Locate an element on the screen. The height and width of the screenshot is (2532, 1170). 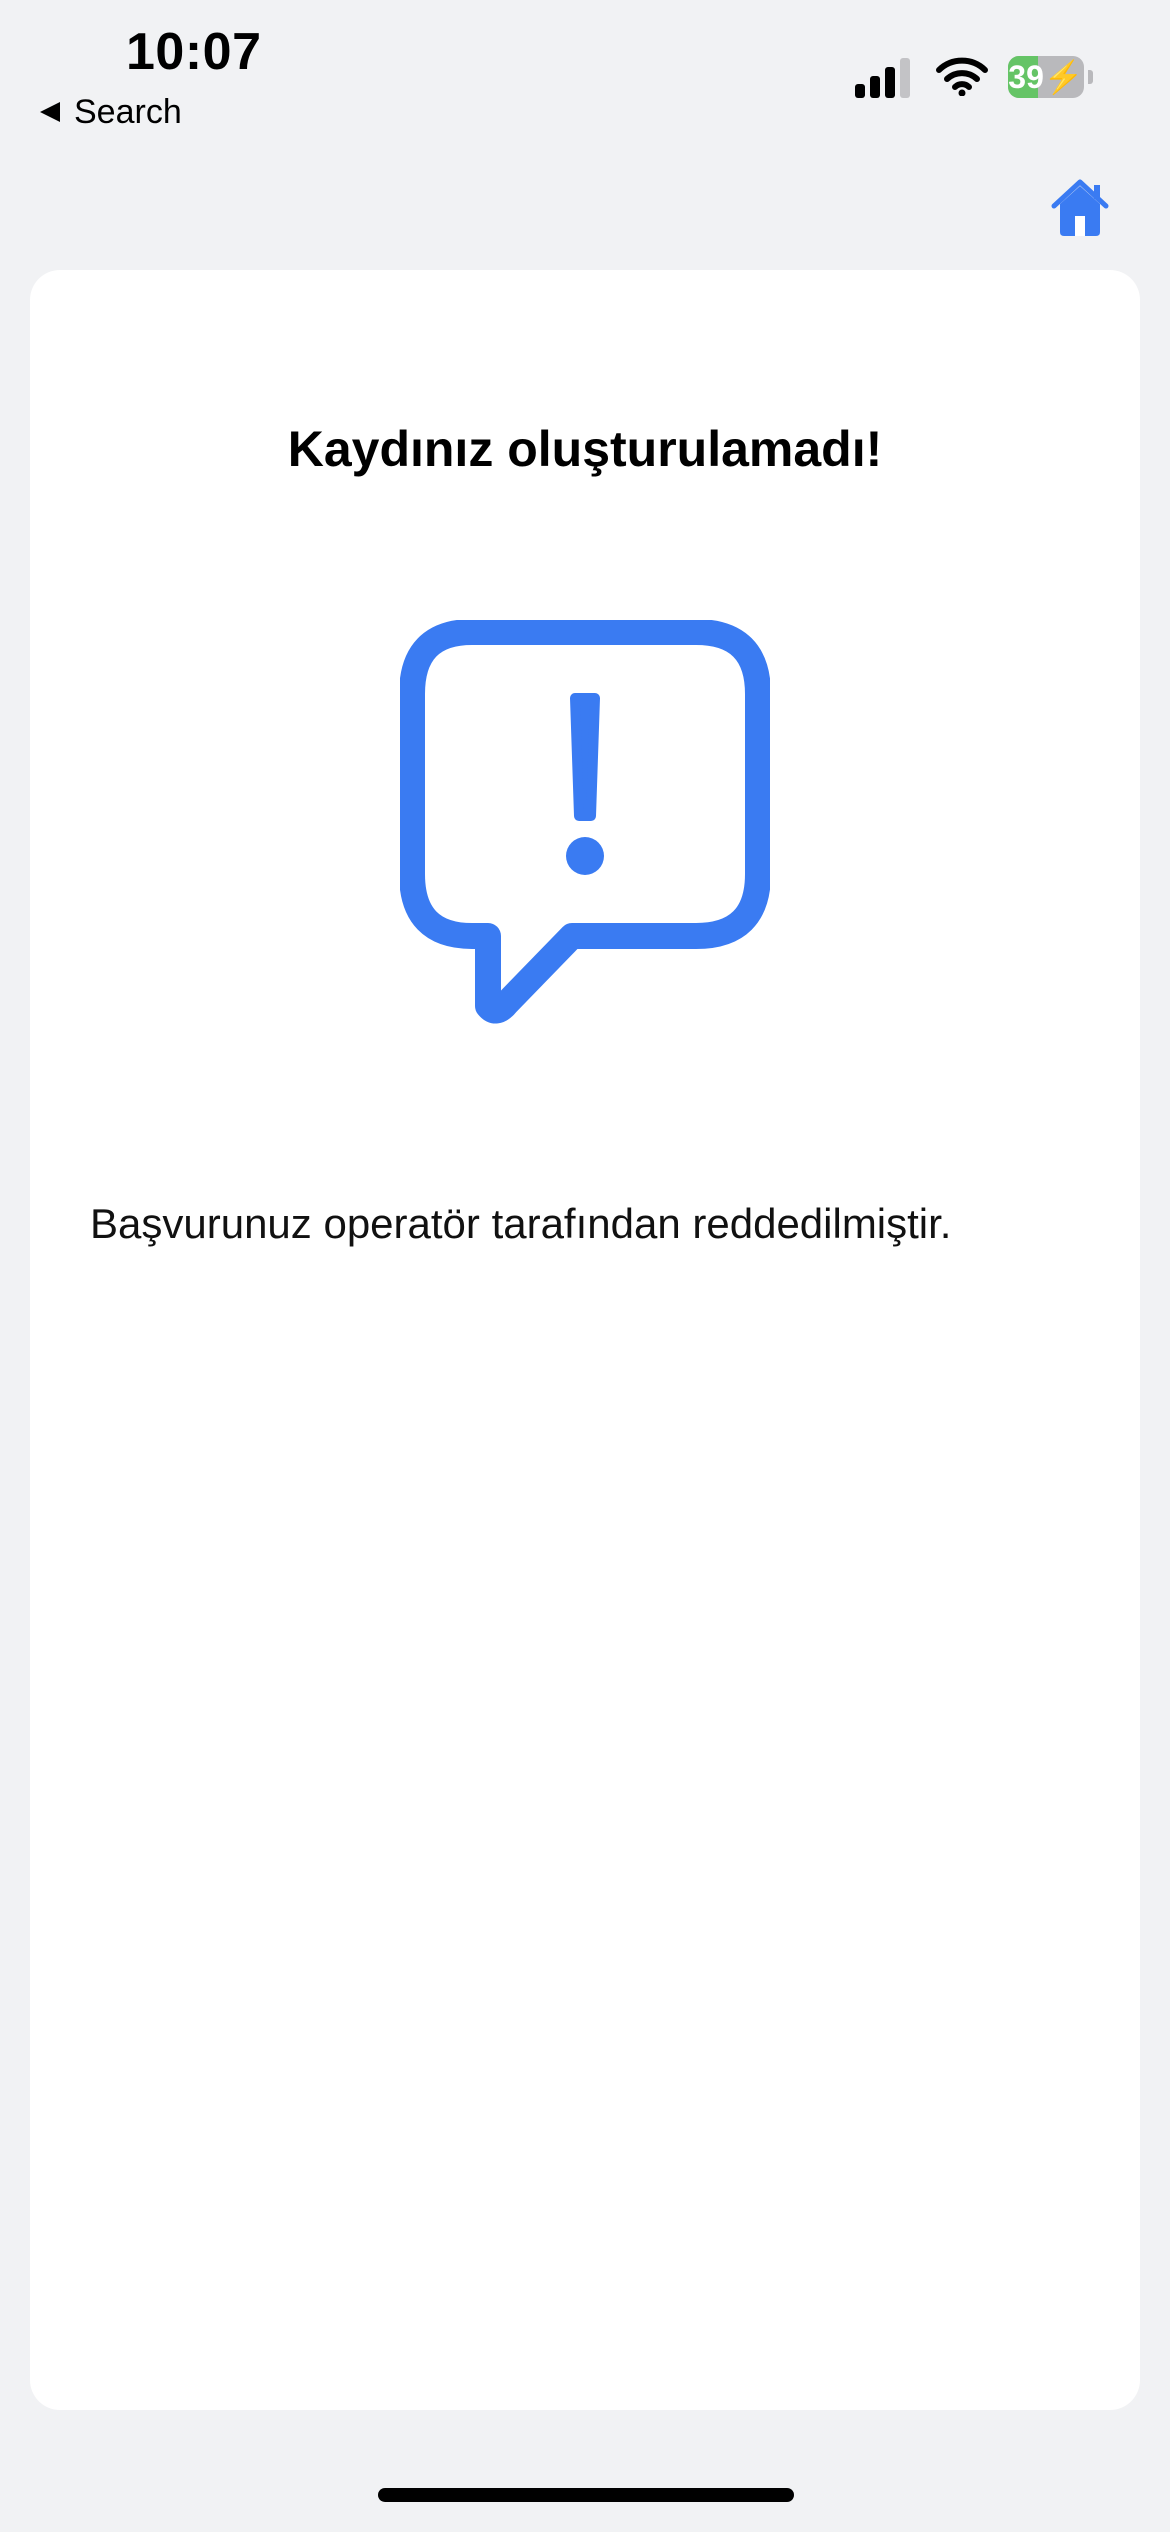
wifi-icon is located at coordinates (962, 76).